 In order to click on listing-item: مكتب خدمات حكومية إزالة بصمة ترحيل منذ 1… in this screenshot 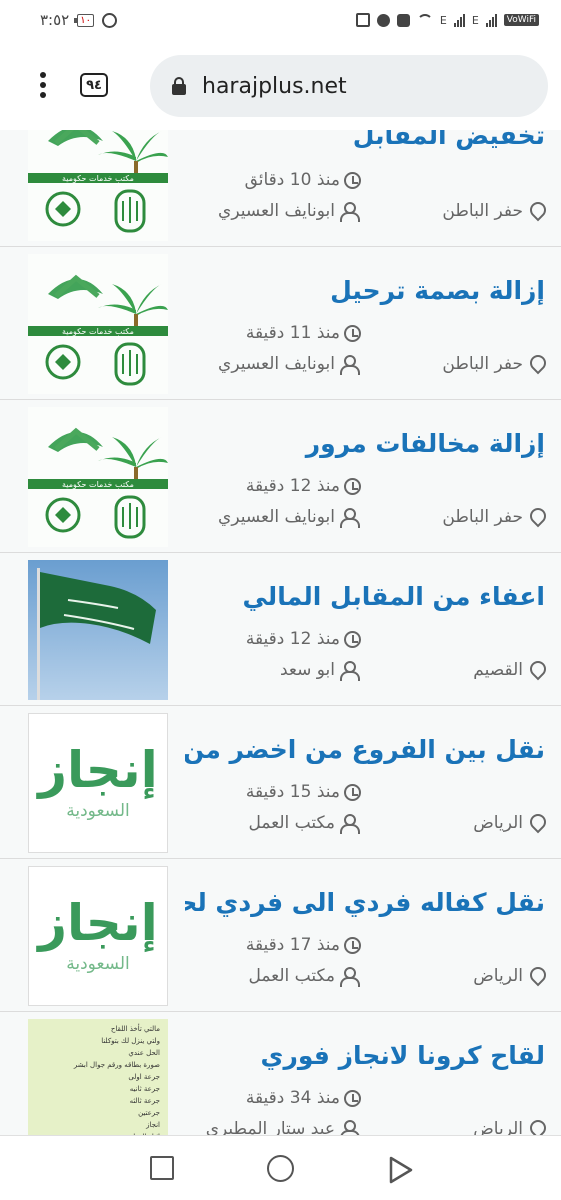, I will do `click(280, 324)`.